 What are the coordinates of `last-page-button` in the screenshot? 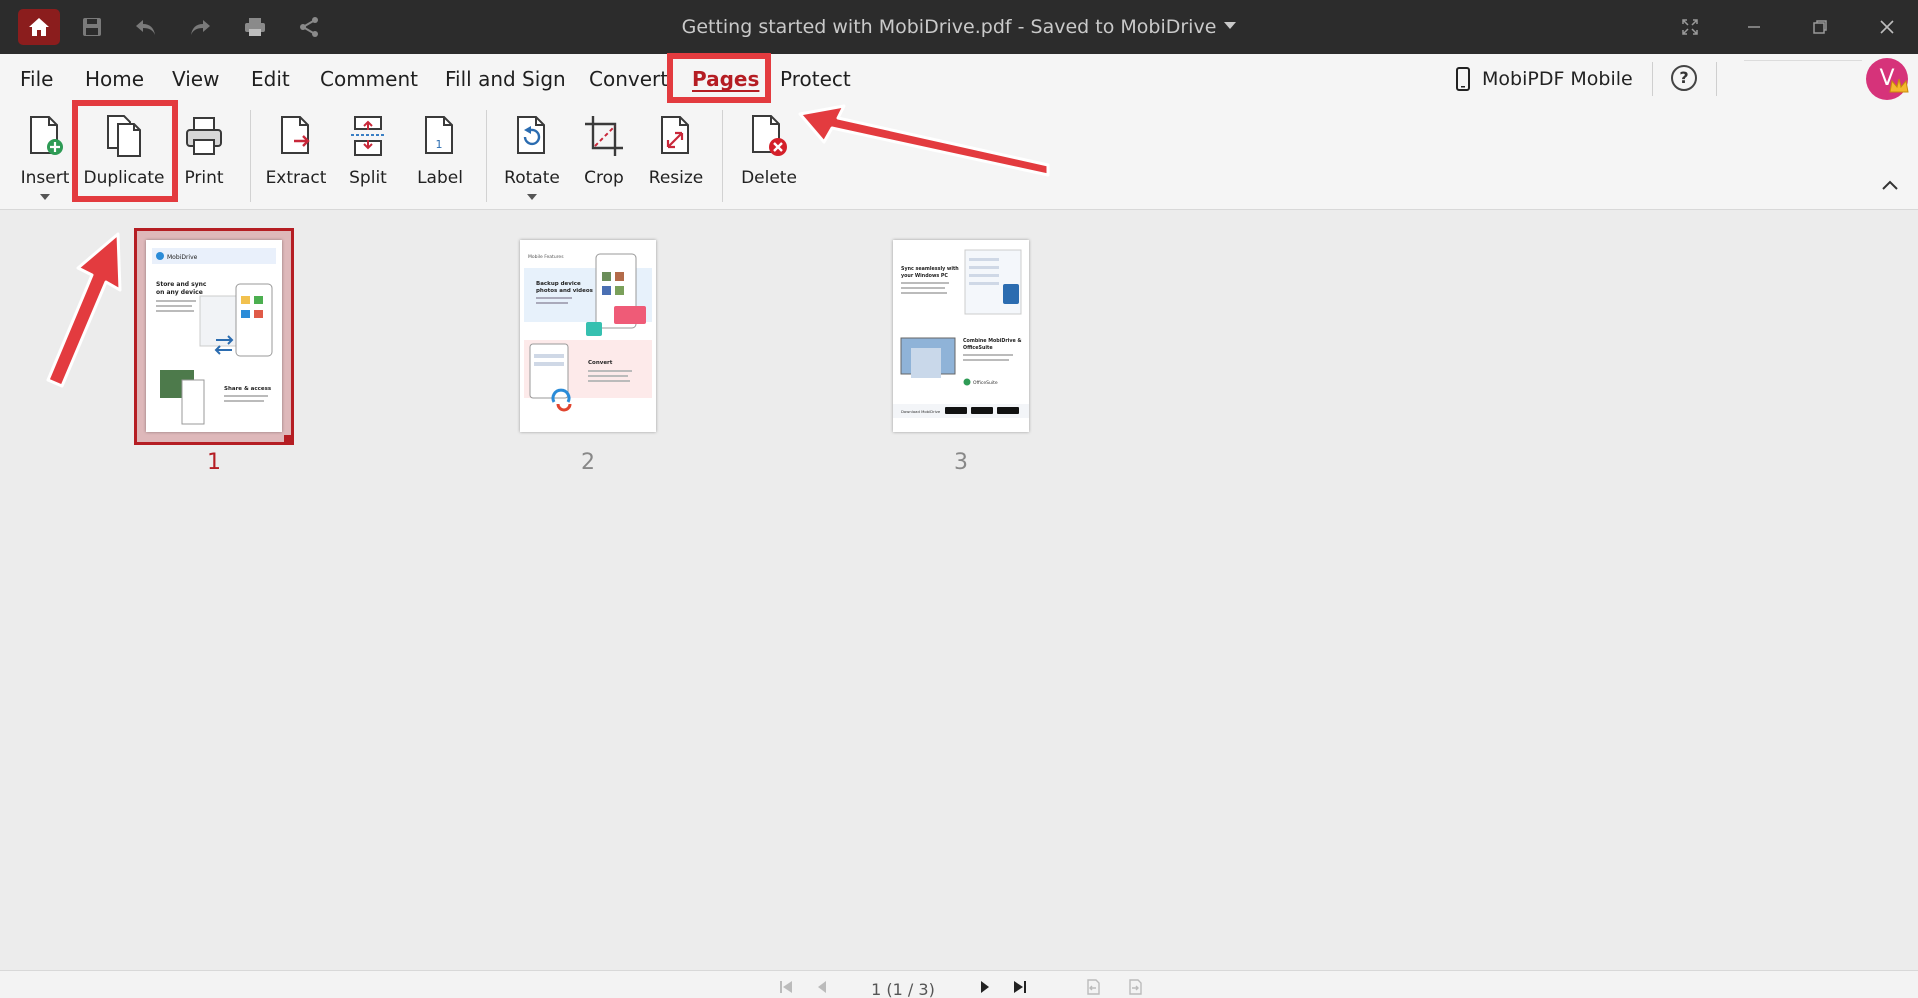 It's located at (1020, 987).